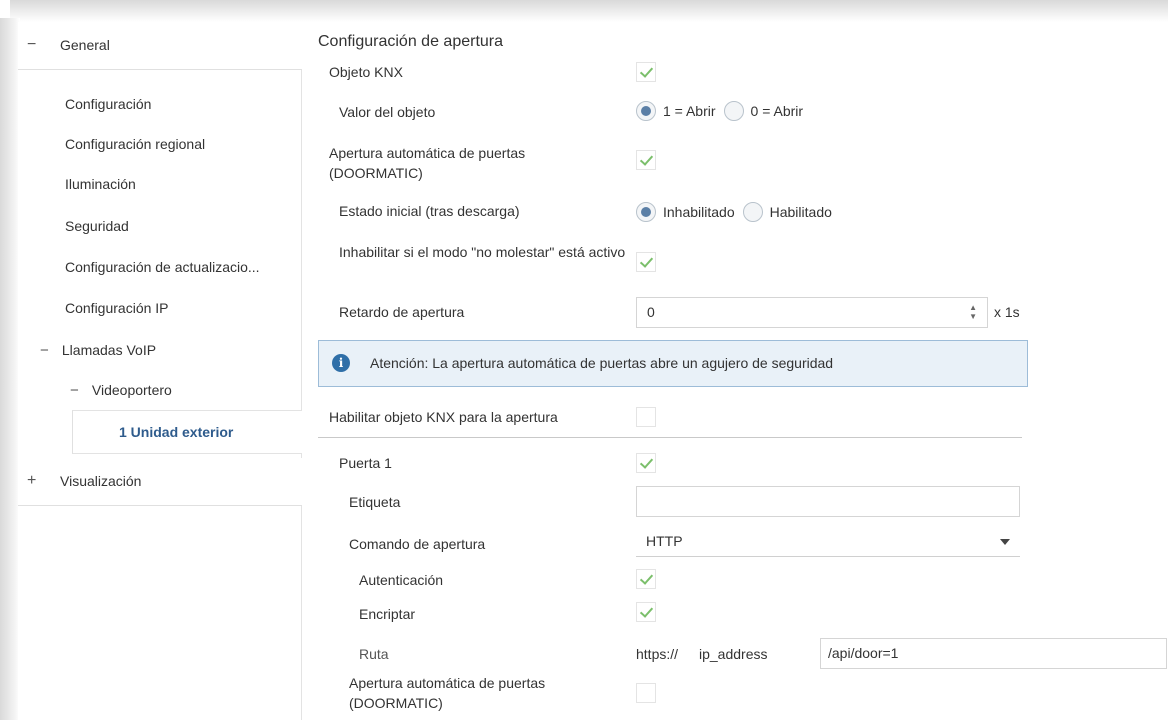 The width and height of the screenshot is (1168, 720). Describe the element at coordinates (109, 350) in the screenshot. I see `sidebar-item-label: Llamadas VoIP` at that location.